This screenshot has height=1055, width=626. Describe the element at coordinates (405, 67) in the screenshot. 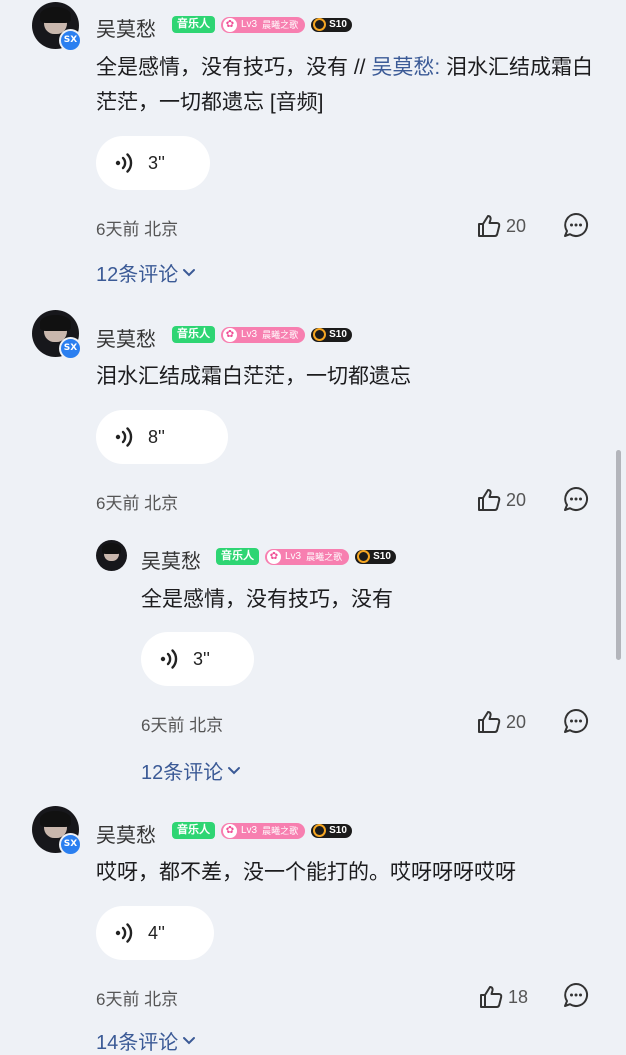

I see `mention-link: 吴莫愁:` at that location.